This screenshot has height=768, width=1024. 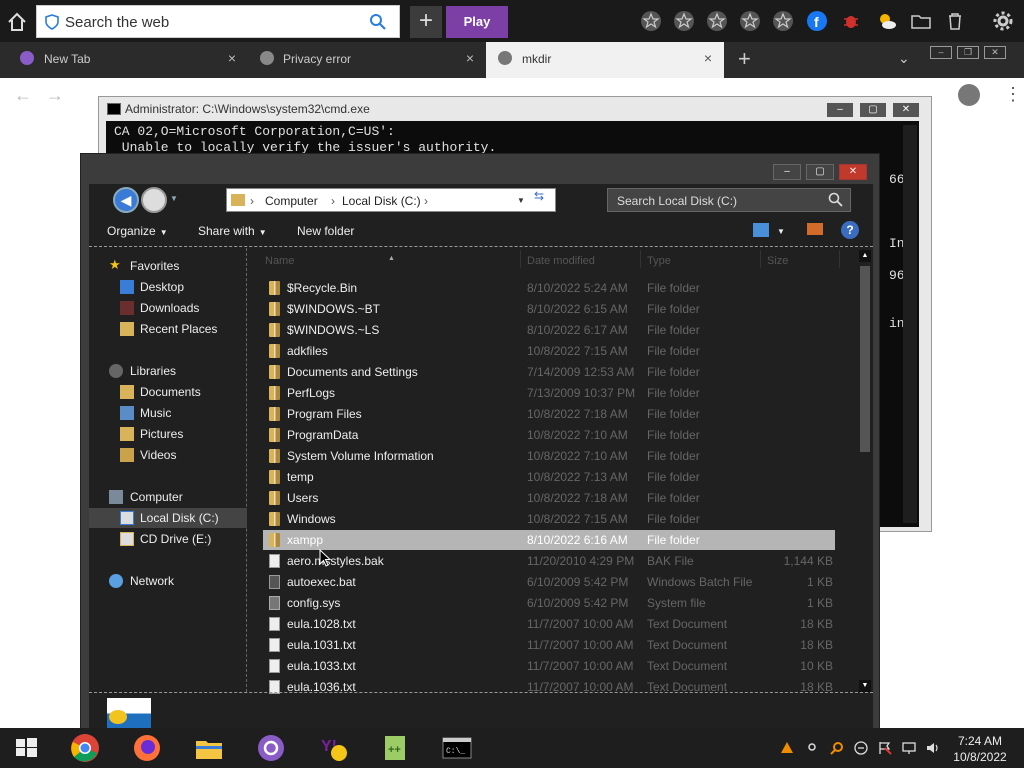 I want to click on tab-new-tab: New Tab ×, so click(x=124, y=60).